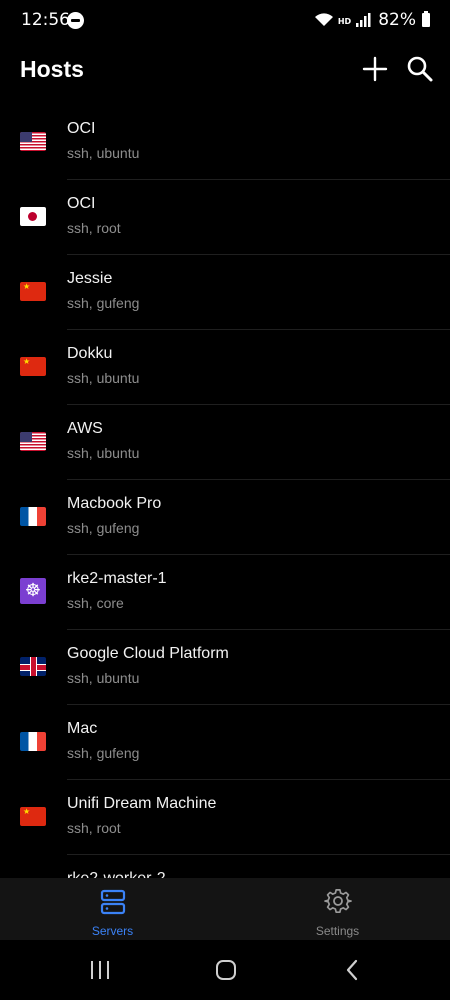 Image resolution: width=450 pixels, height=1000 pixels. I want to click on host-item: rke2-worker-2, so click(225, 866).